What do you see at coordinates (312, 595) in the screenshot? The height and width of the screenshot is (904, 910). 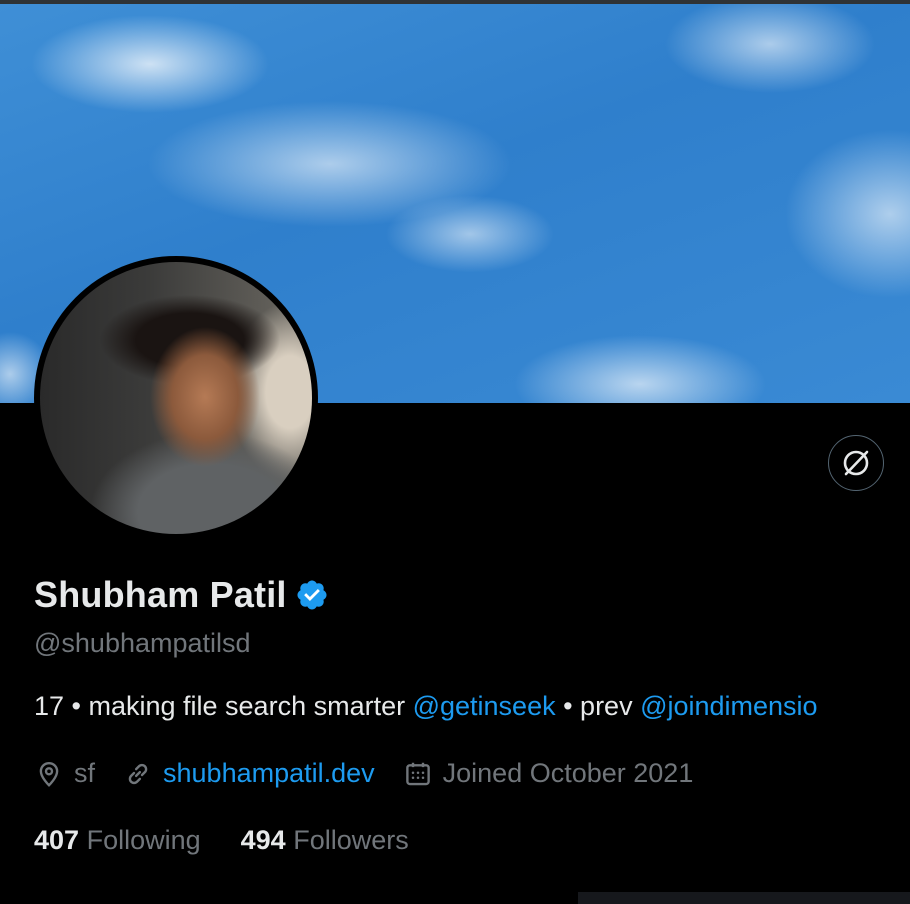 I see `verified-badge-icon` at bounding box center [312, 595].